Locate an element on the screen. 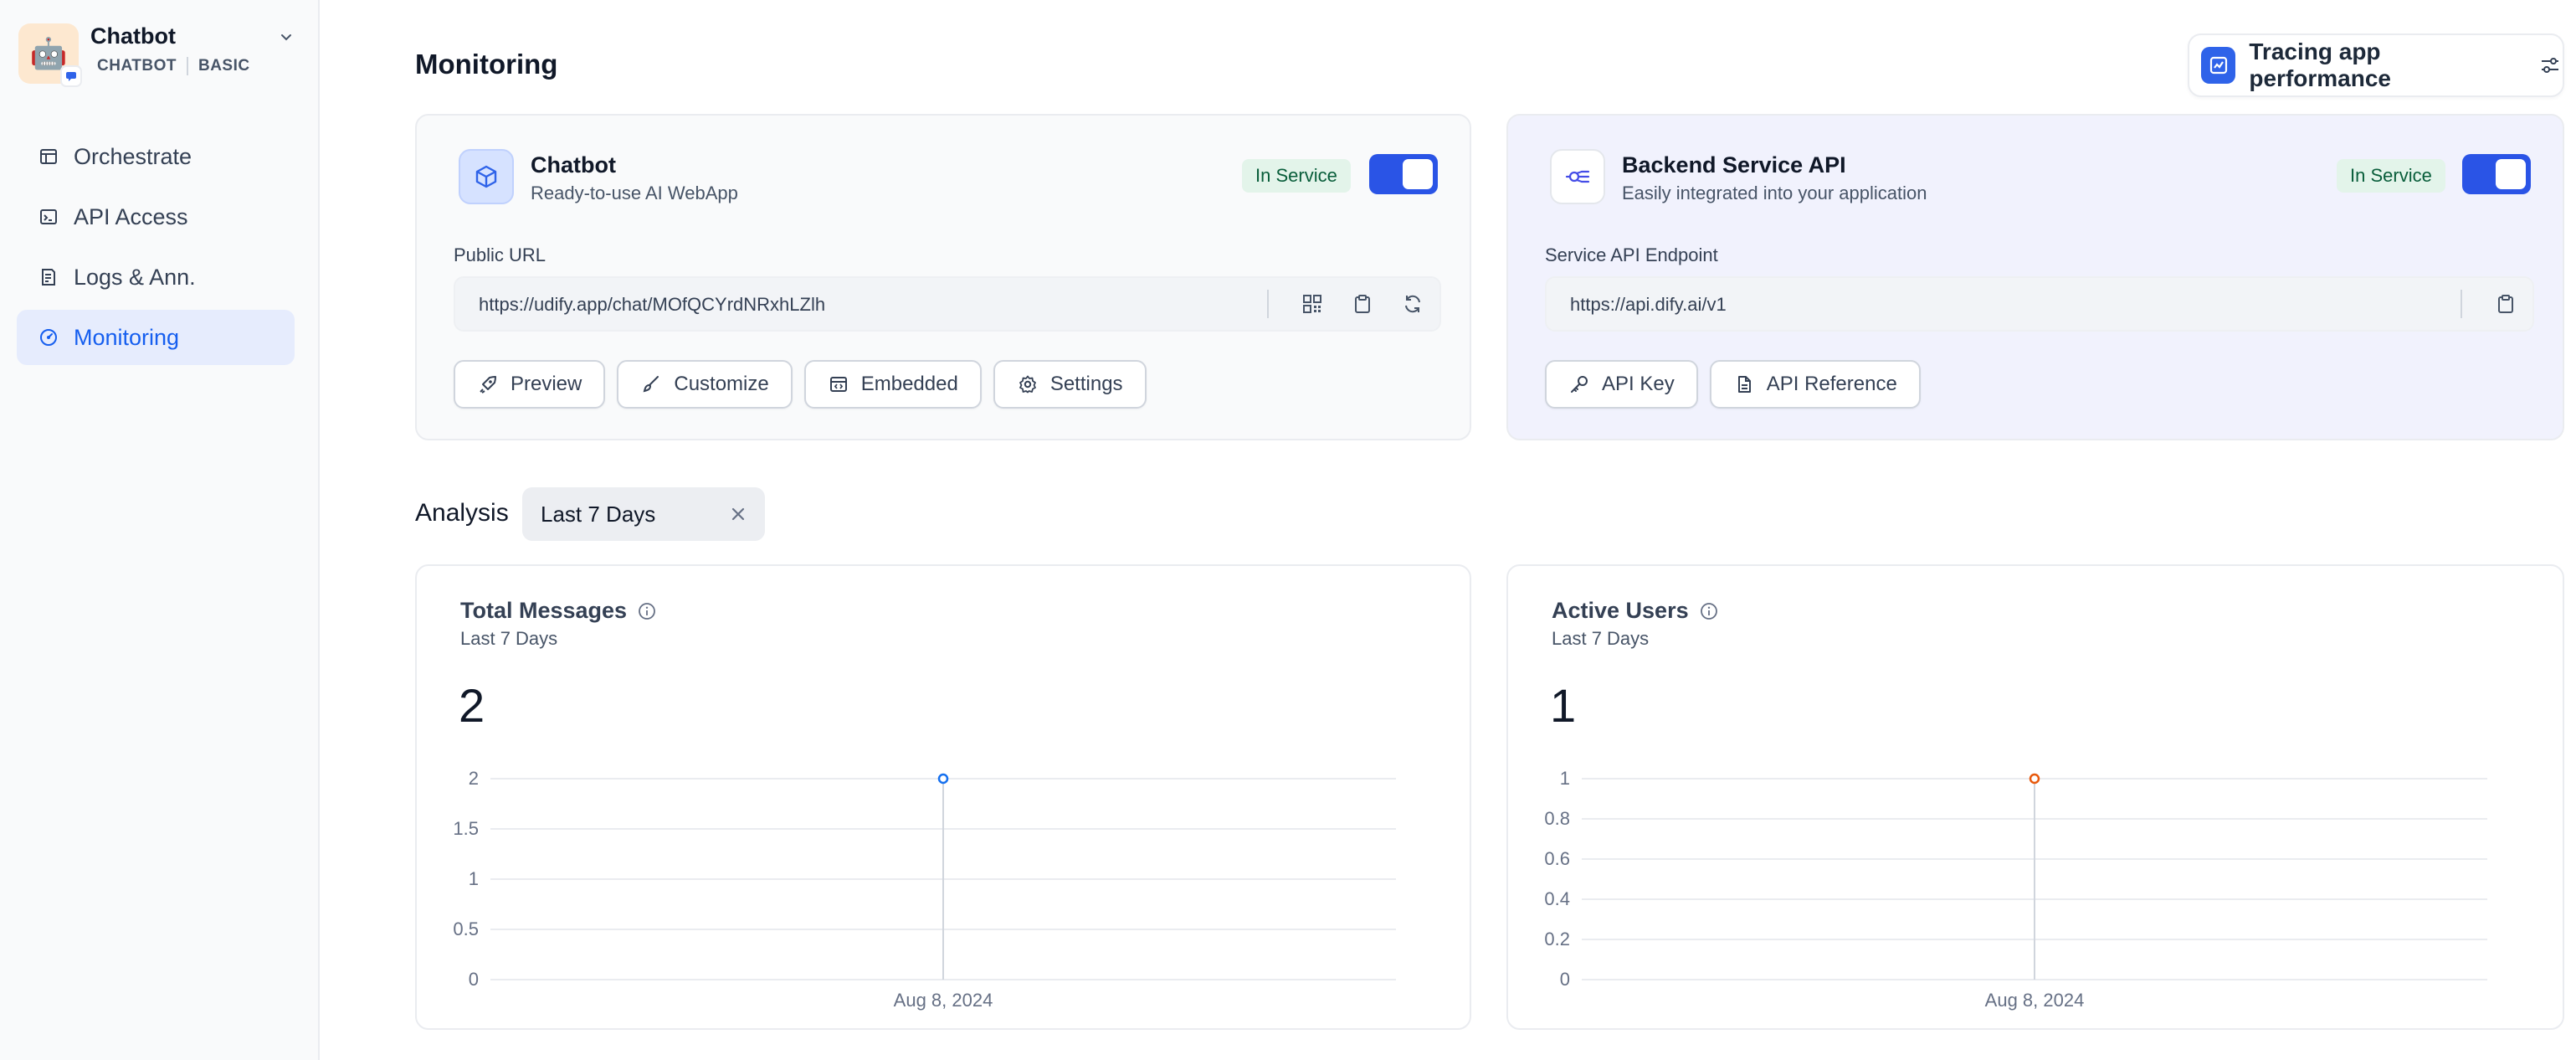  webapp-service-toggle is located at coordinates (1403, 174).